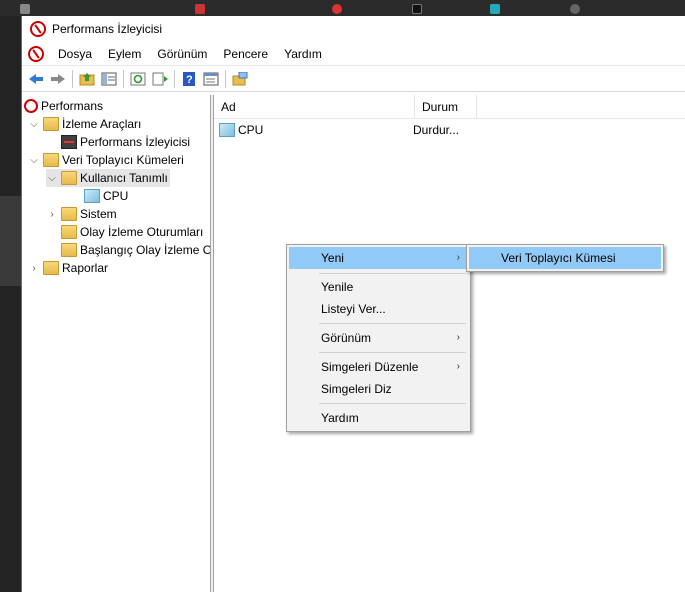 The image size is (685, 592). What do you see at coordinates (138, 79) in the screenshot?
I see `refresh-icon` at bounding box center [138, 79].